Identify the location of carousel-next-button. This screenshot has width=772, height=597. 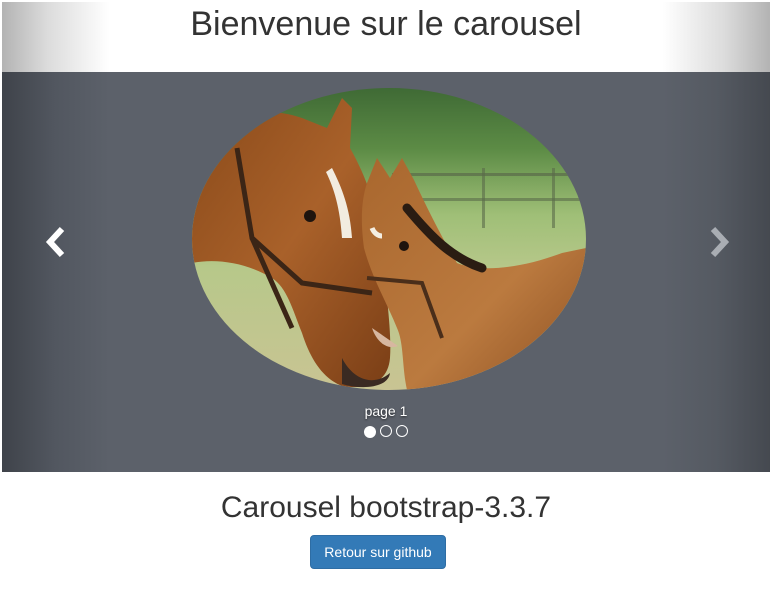
(718, 242).